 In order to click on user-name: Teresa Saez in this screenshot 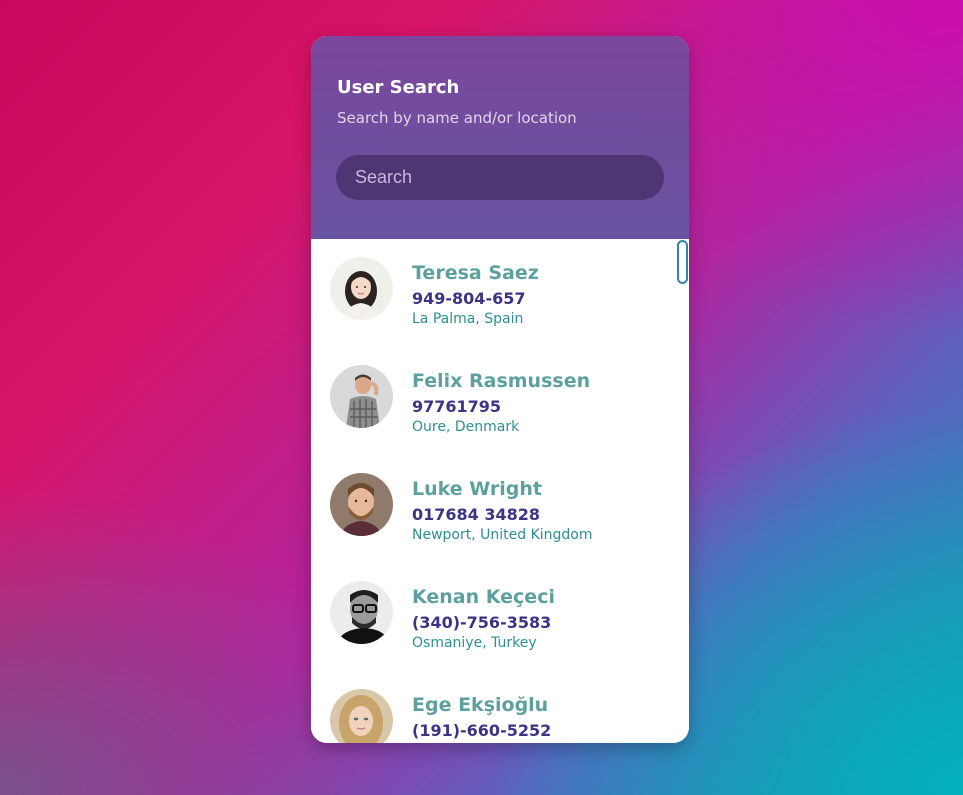, I will do `click(475, 273)`.